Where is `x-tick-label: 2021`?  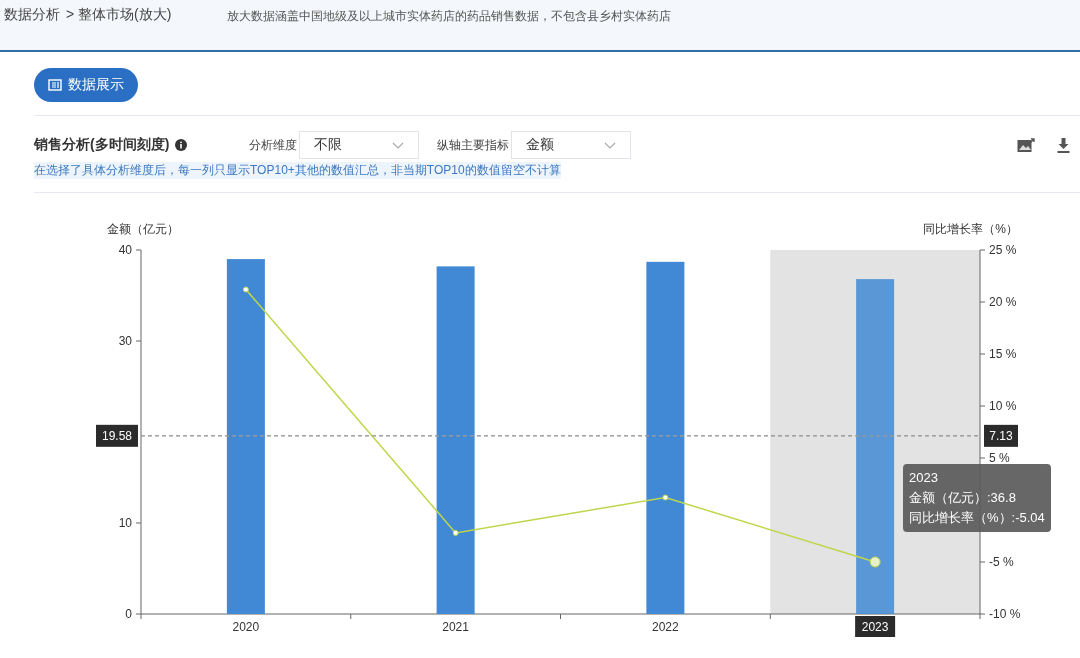
x-tick-label: 2021 is located at coordinates (455, 627).